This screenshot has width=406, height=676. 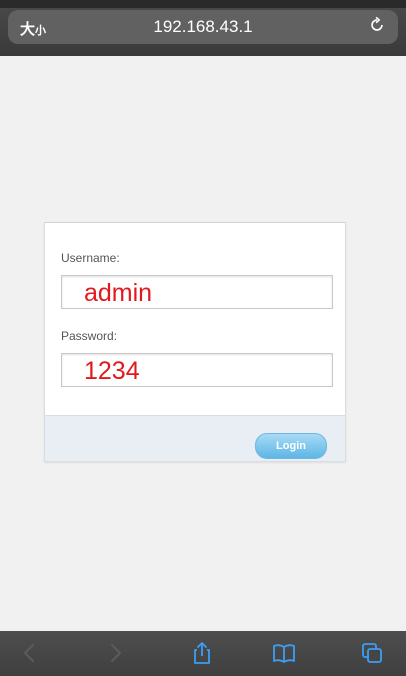 What do you see at coordinates (377, 25) in the screenshot?
I see `reload-icon` at bounding box center [377, 25].